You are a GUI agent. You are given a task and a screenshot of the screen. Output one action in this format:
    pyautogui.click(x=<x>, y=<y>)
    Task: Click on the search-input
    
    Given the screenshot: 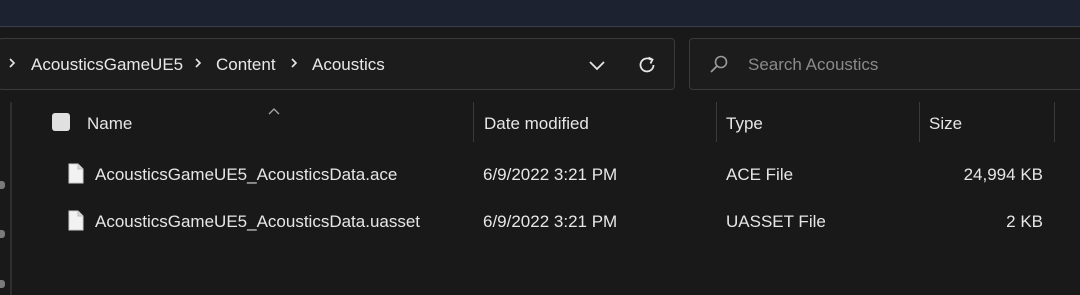 What is the action you would take?
    pyautogui.click(x=908, y=65)
    